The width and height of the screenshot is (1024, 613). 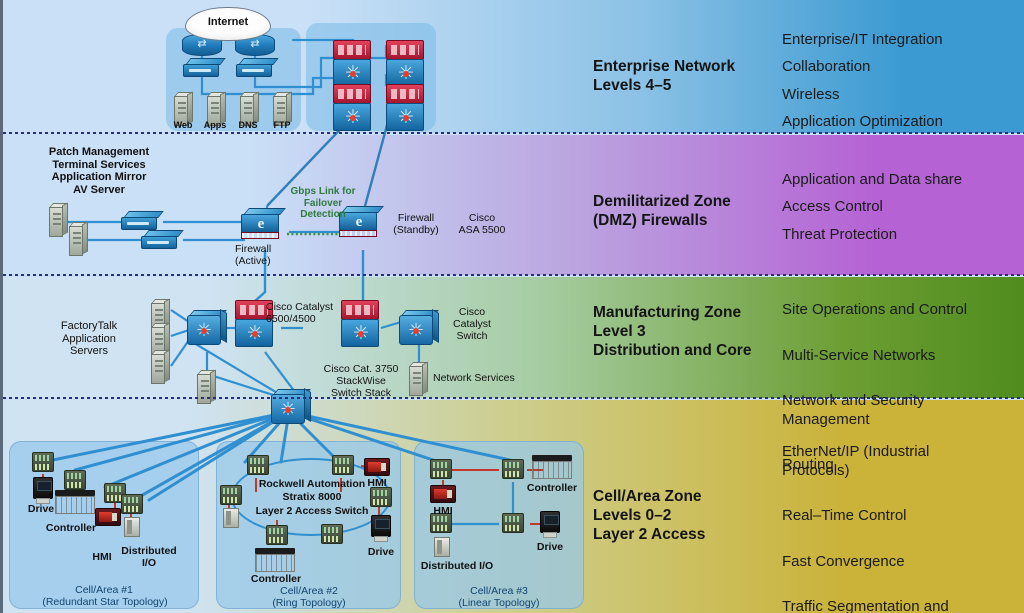 I want to click on cell3-topology-label: (Linear Topology), so click(x=499, y=603).